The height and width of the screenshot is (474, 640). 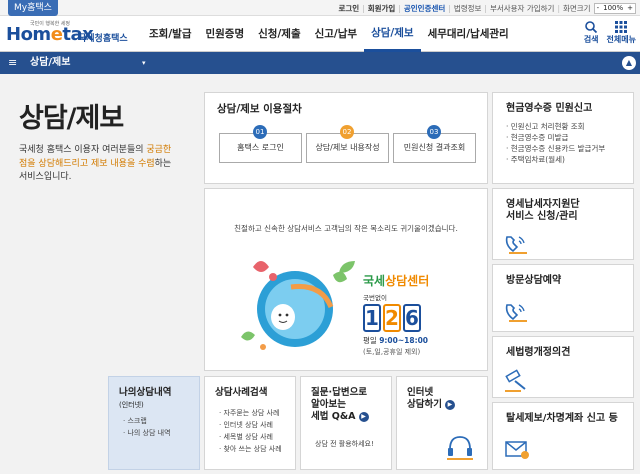 What do you see at coordinates (147, 421) in the screenshot?
I see `list-item: 스크랩` at bounding box center [147, 421].